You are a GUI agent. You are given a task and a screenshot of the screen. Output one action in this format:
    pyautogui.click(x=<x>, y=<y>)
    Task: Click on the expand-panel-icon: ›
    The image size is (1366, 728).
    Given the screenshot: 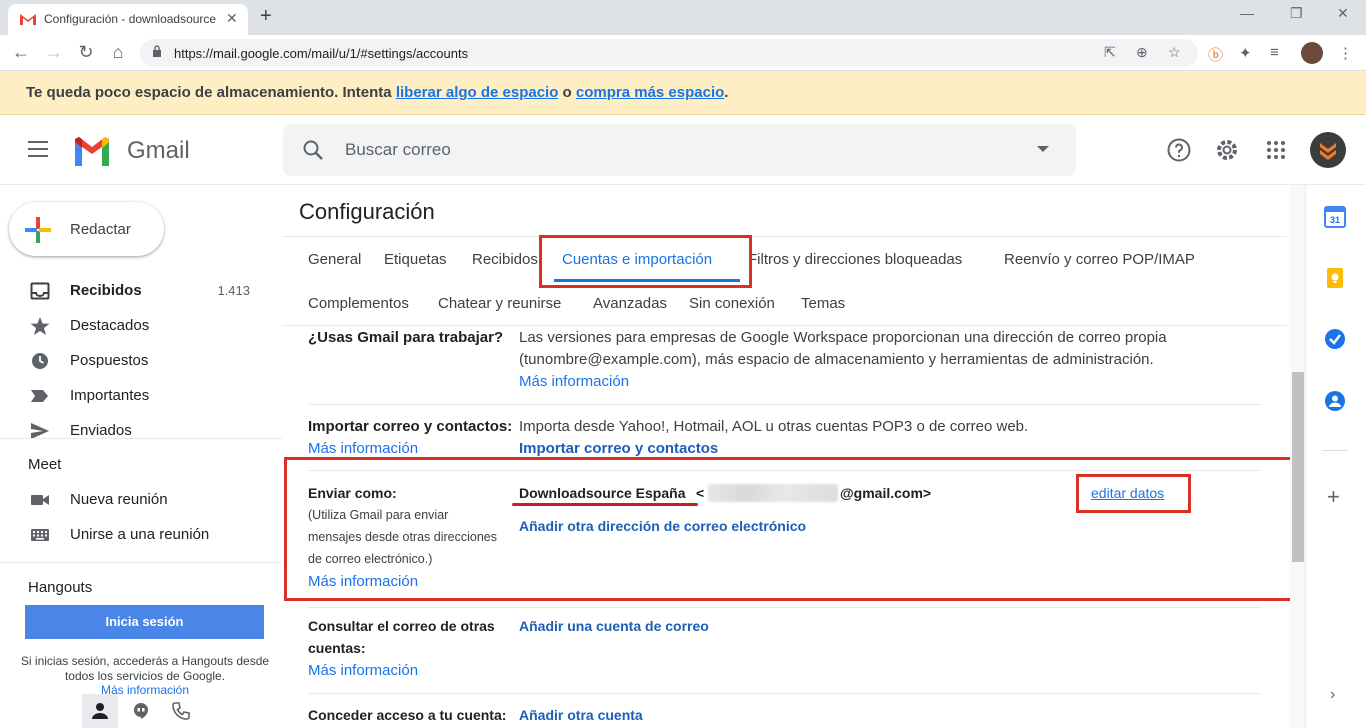 What is the action you would take?
    pyautogui.click(x=1332, y=695)
    